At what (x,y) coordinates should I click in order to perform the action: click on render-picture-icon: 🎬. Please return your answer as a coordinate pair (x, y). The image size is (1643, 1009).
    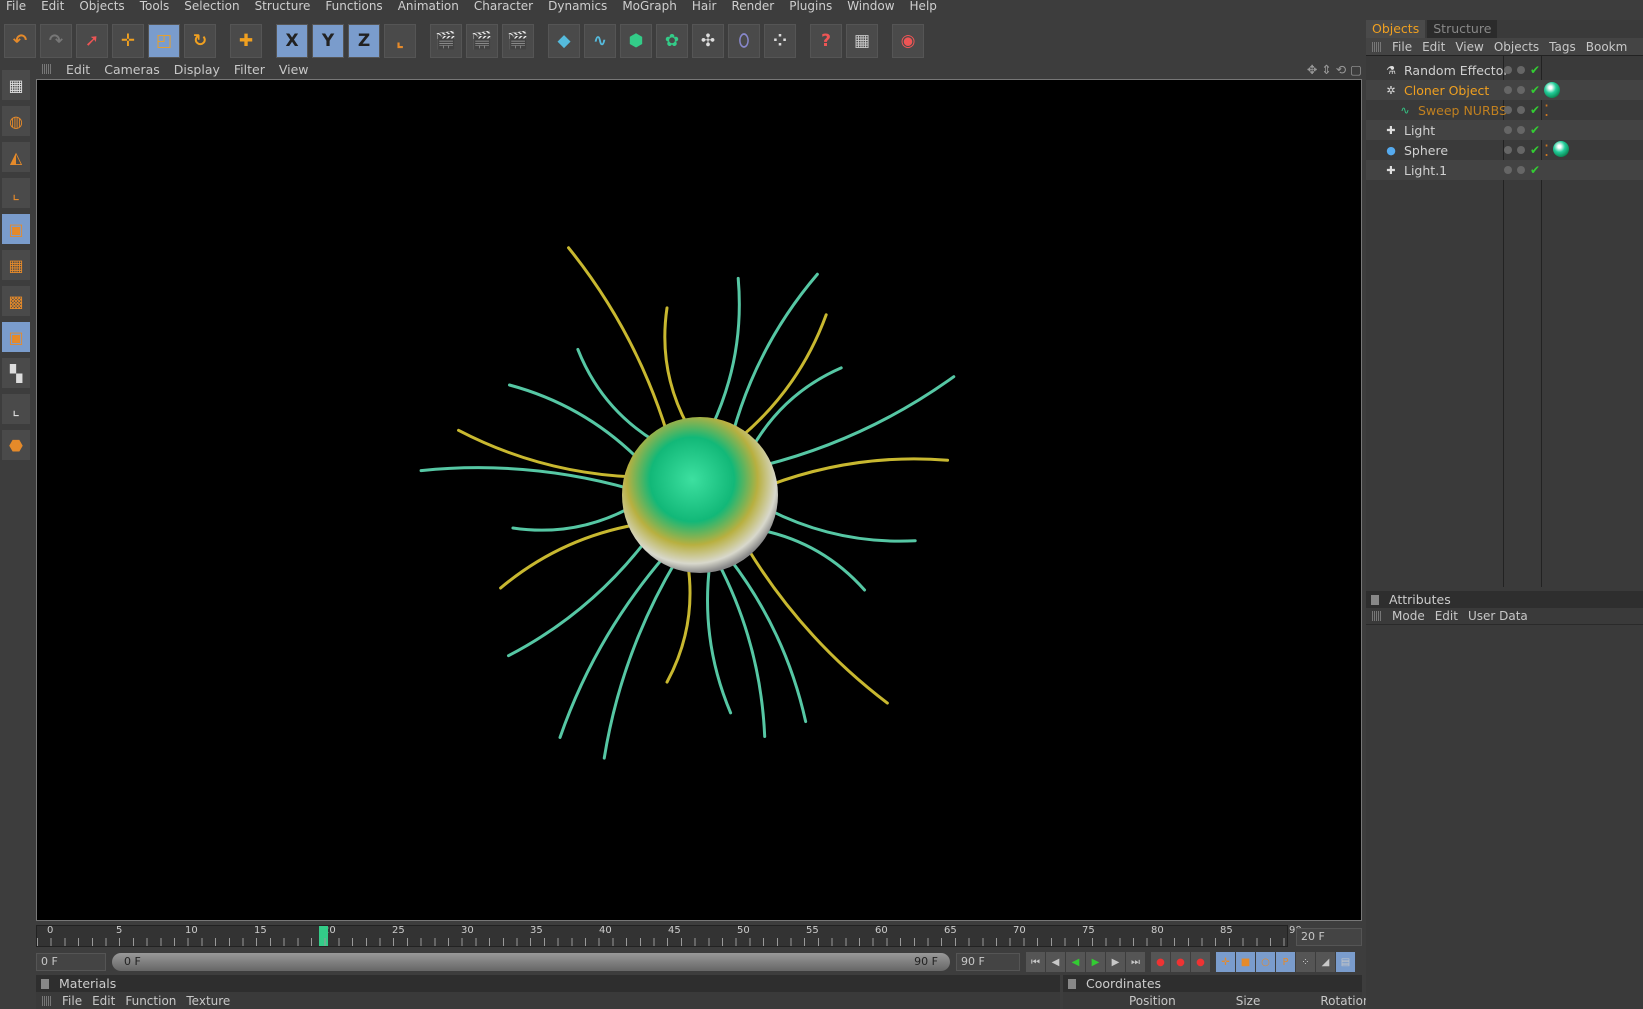
    Looking at the image, I should click on (482, 41).